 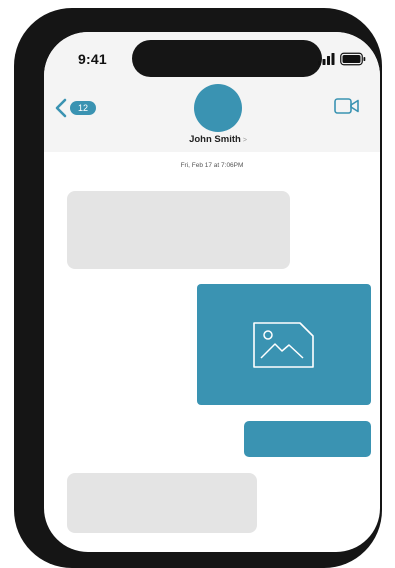 I want to click on image-icon, so click(x=283, y=345).